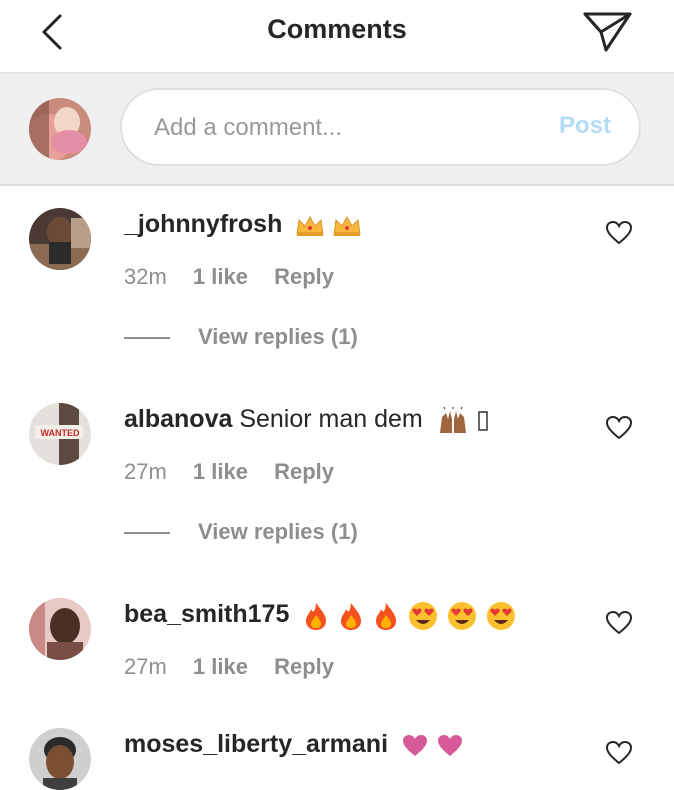 Image resolution: width=674 pixels, height=790 pixels. What do you see at coordinates (256, 744) in the screenshot?
I see `username: moses_liberty_armani` at bounding box center [256, 744].